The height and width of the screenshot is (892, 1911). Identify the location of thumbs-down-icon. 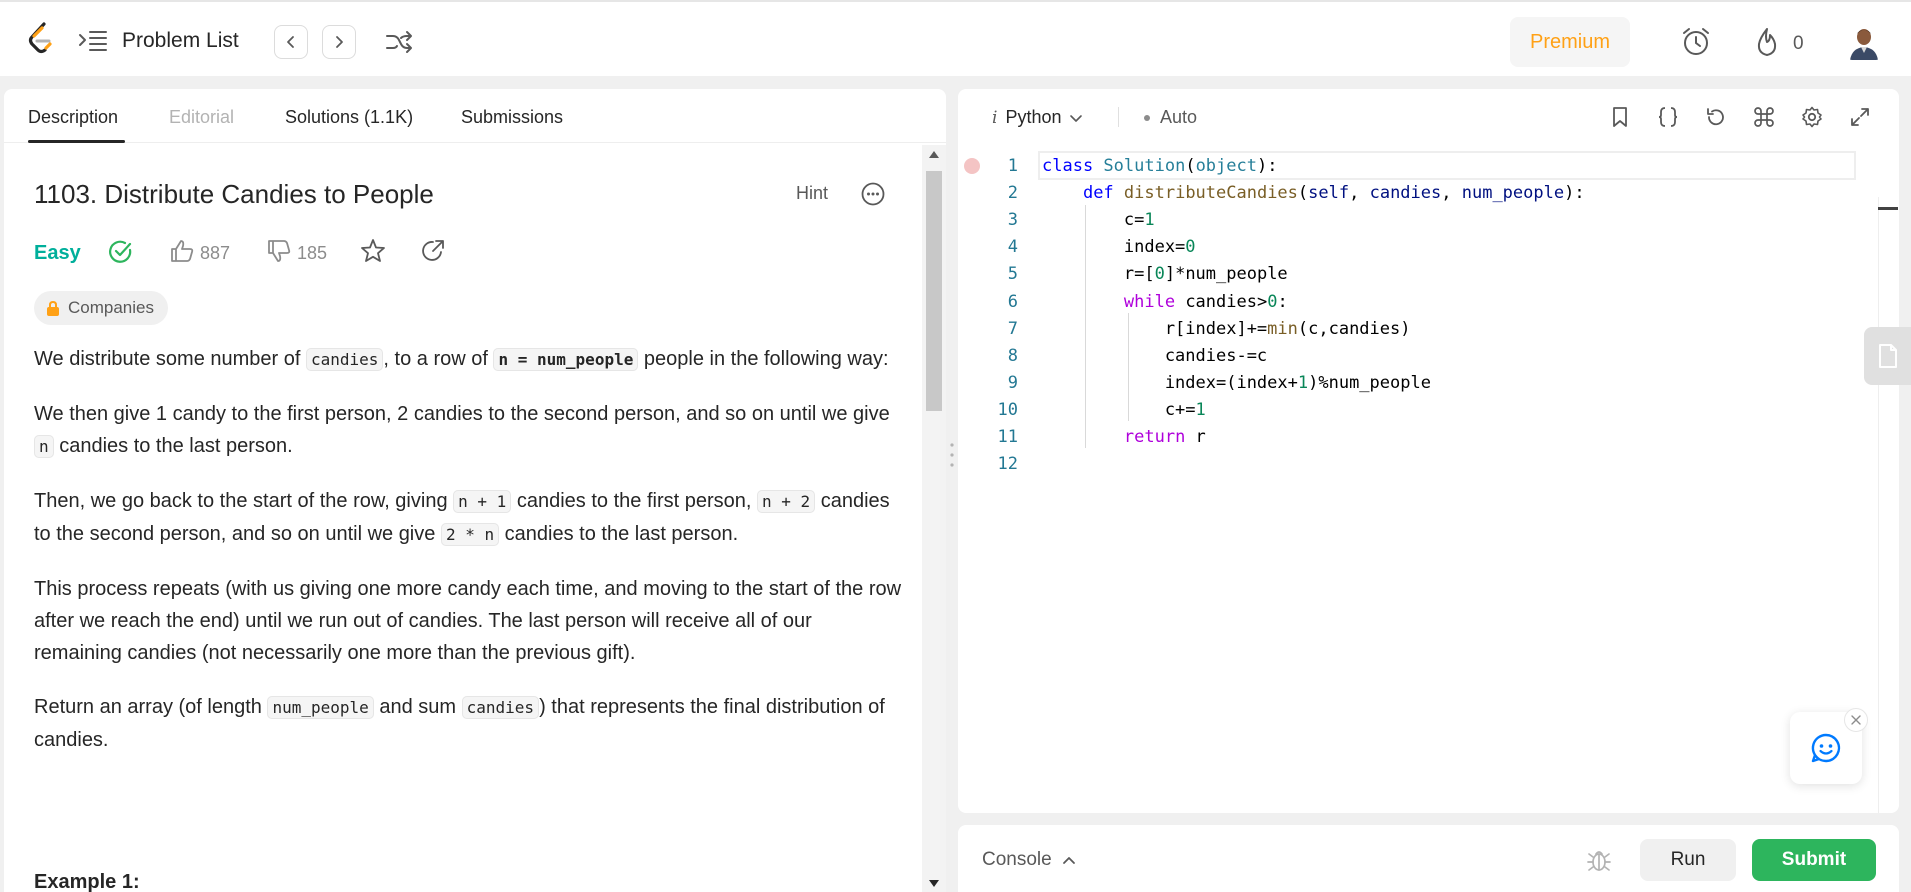
(279, 251).